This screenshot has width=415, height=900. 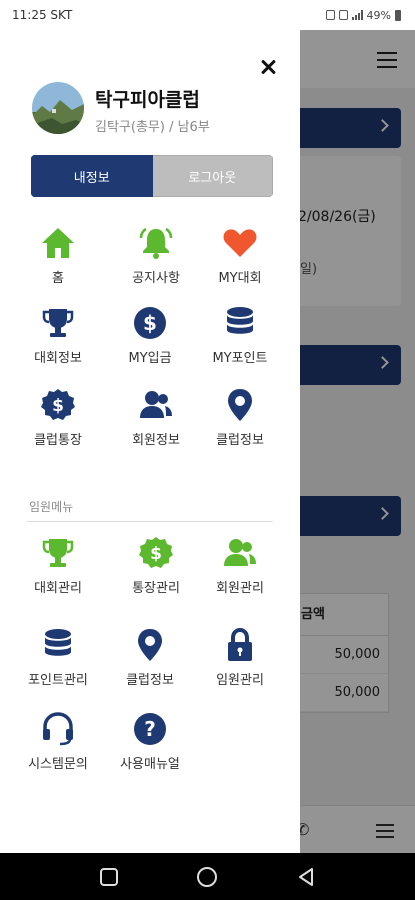 What do you see at coordinates (240, 243) in the screenshot?
I see `heart-icon` at bounding box center [240, 243].